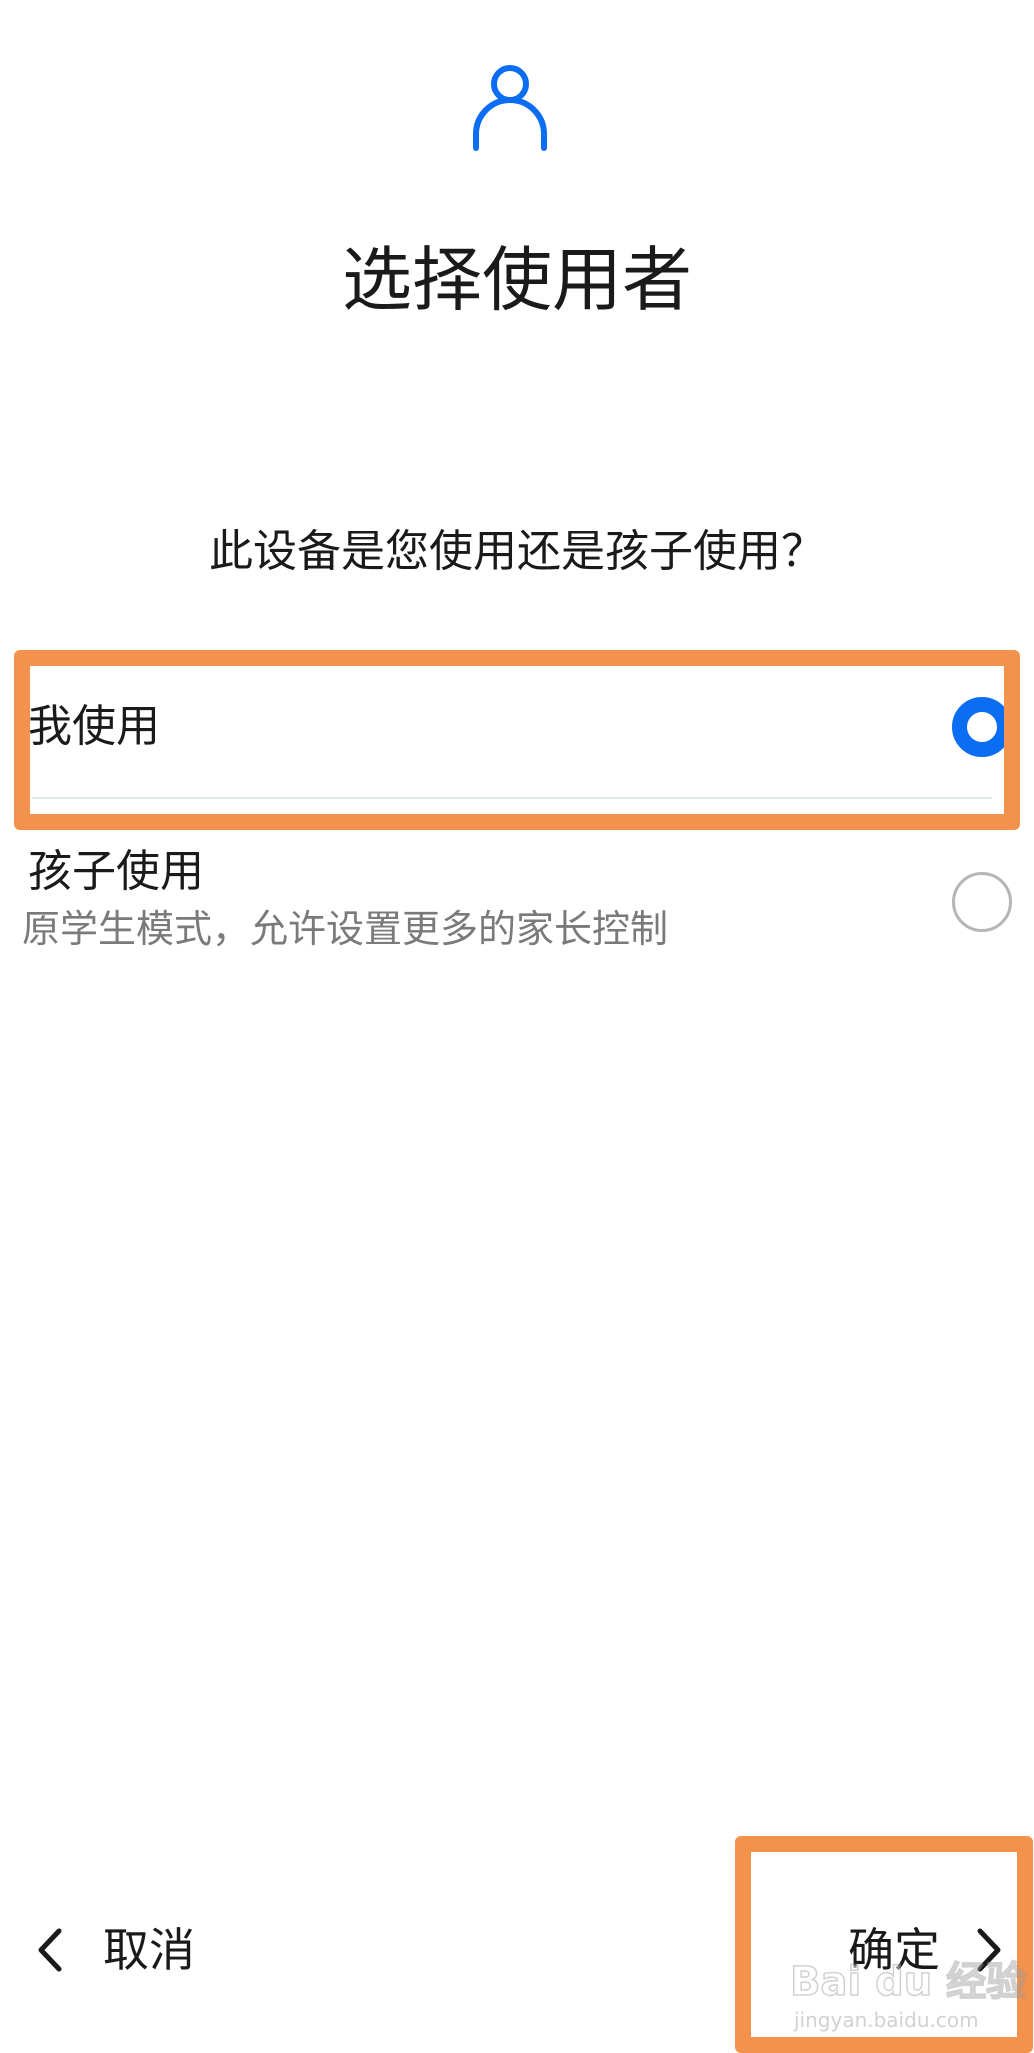 This screenshot has width=1034, height=2053. I want to click on baidu-jingyan-watermark: Bai du 经验 jingyan.baidu.com, so click(908, 1998).